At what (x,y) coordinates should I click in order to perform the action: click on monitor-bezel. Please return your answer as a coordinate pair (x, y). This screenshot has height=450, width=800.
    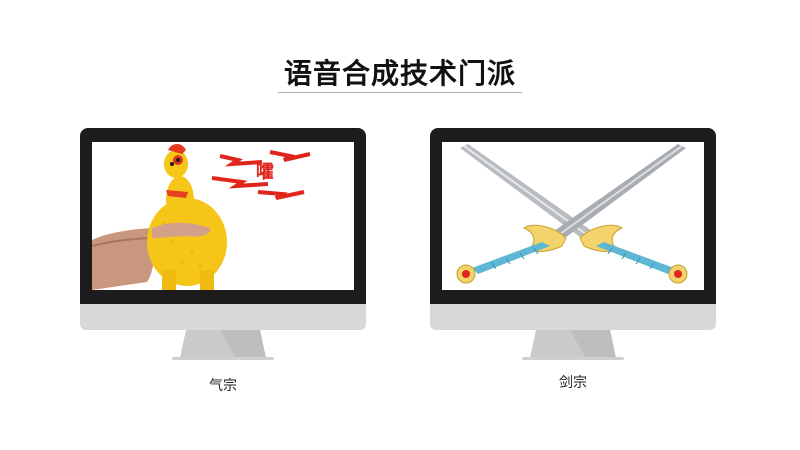
    Looking at the image, I should click on (573, 216).